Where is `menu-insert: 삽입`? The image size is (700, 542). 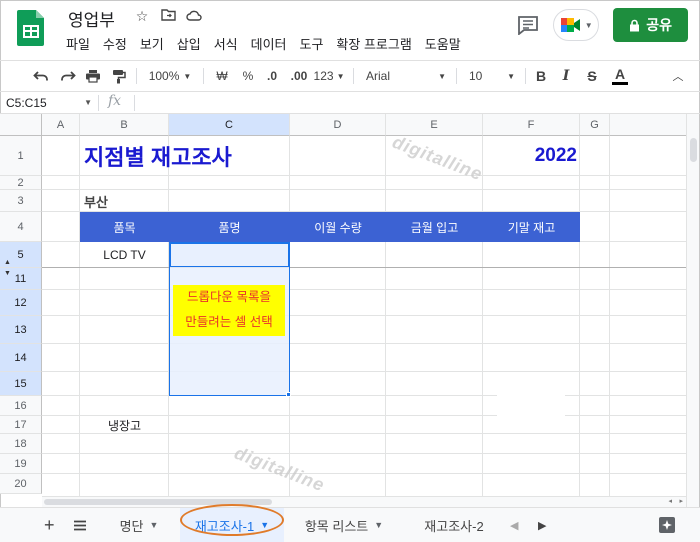
menu-insert: 삽입 is located at coordinates (189, 43).